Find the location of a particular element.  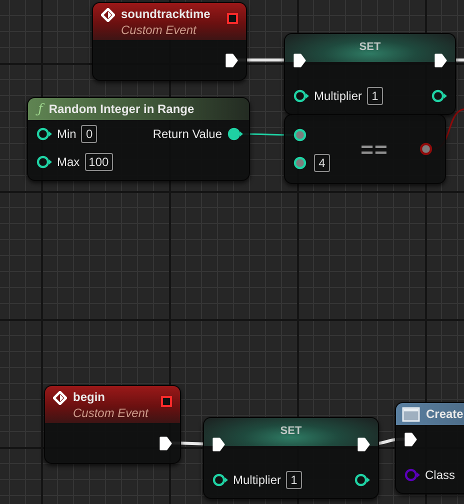

blueprint-node: begin Custom Event is located at coordinates (112, 424).